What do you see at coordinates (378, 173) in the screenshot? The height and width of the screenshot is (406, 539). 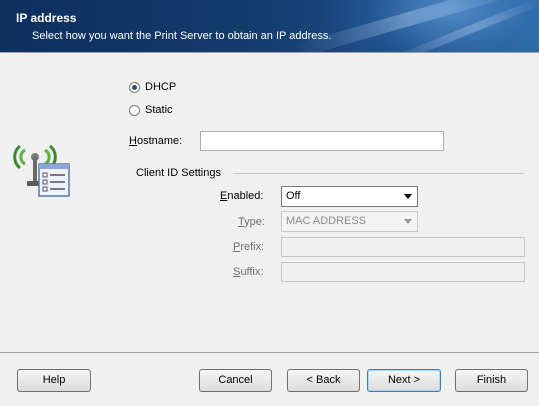 I see `client-id-group-line` at bounding box center [378, 173].